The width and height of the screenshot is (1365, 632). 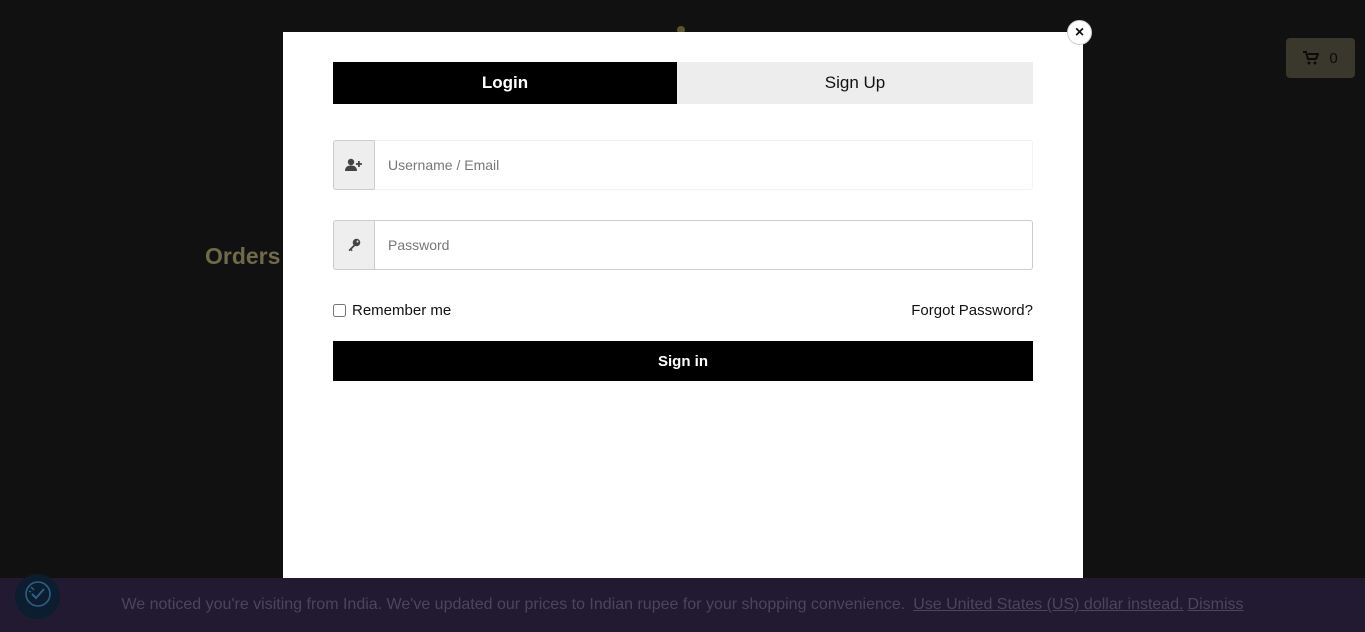 What do you see at coordinates (1216, 605) in the screenshot?
I see `dismiss-link: Dismiss` at bounding box center [1216, 605].